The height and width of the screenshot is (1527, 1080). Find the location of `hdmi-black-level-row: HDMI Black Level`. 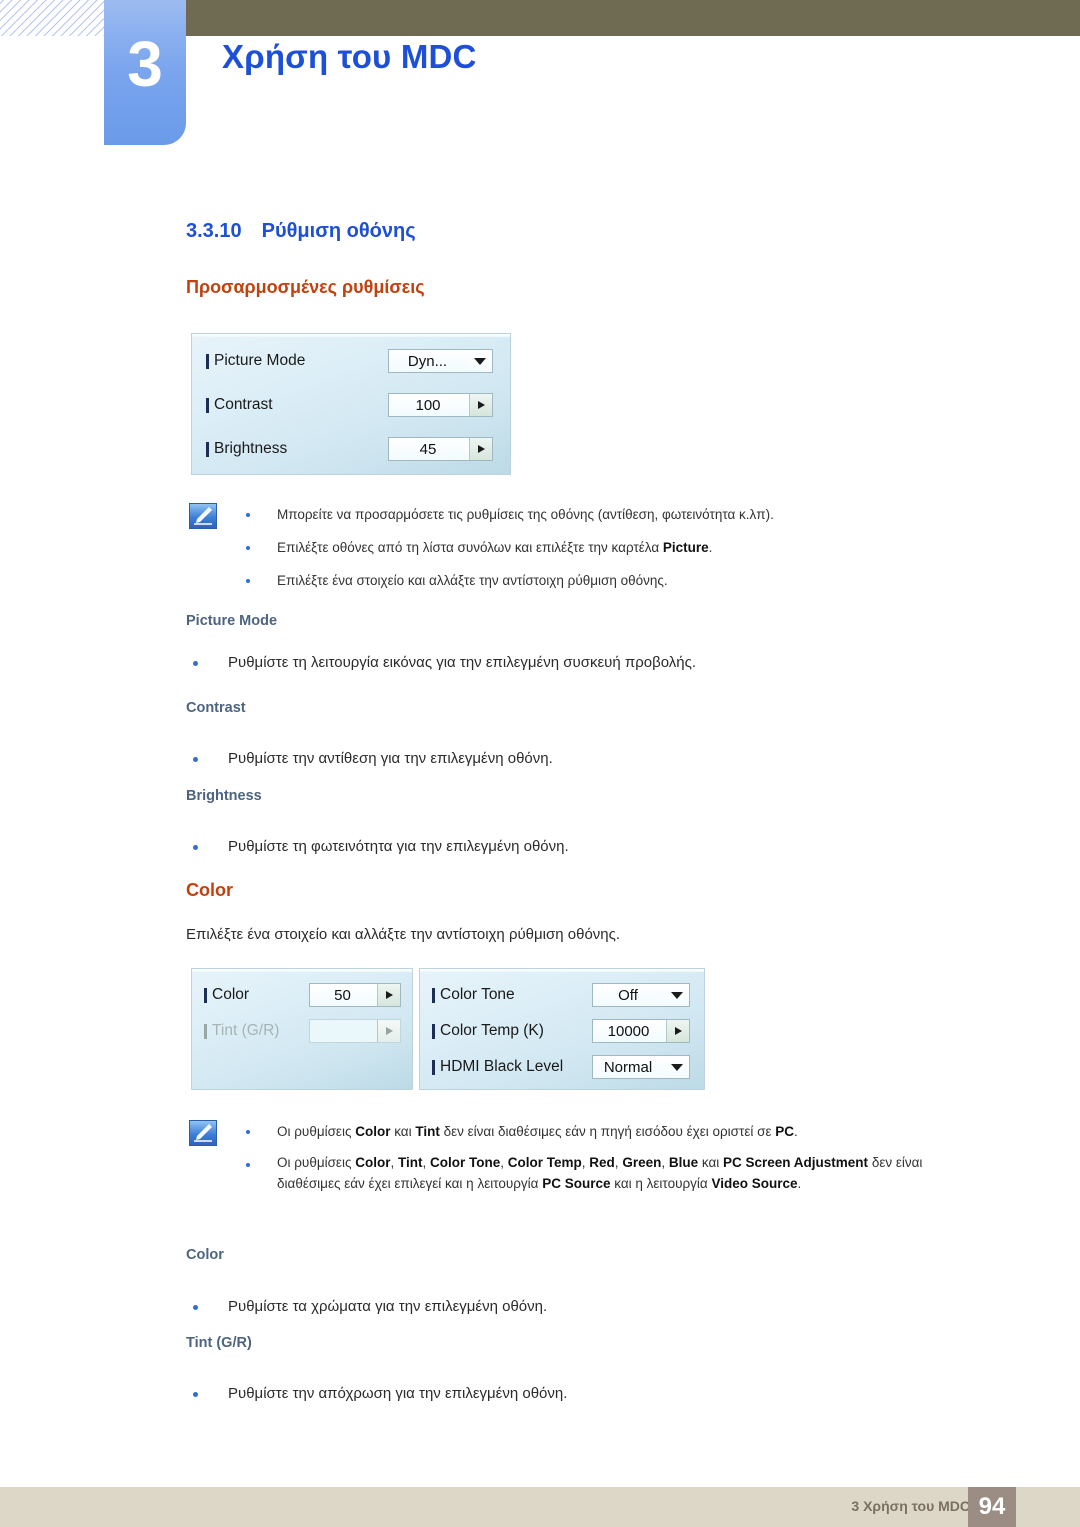

hdmi-black-level-row: HDMI Black Level is located at coordinates (497, 1067).